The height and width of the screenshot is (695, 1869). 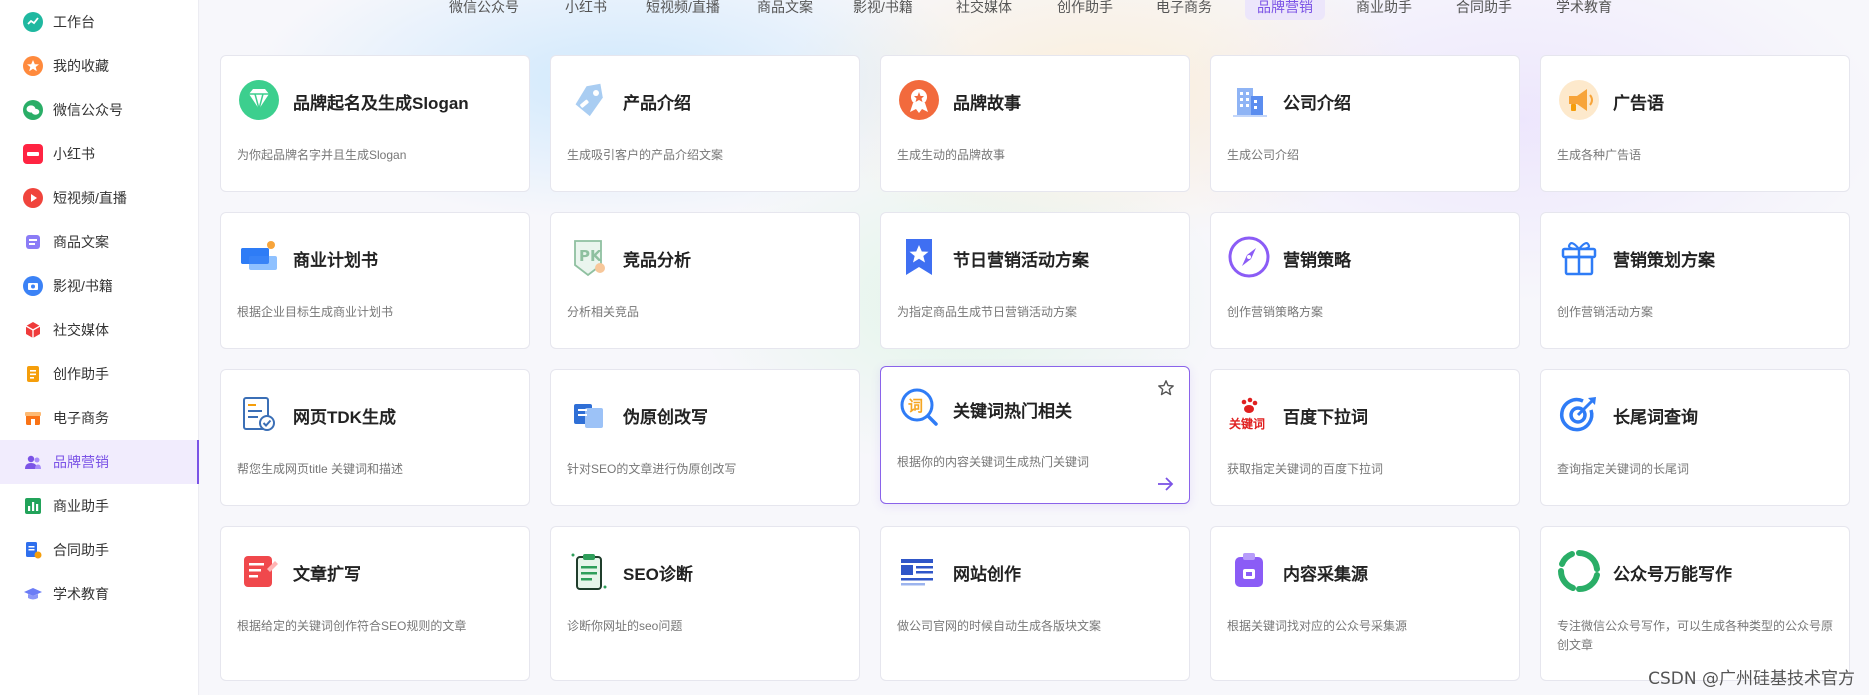 What do you see at coordinates (259, 257) in the screenshot?
I see `plan-icon` at bounding box center [259, 257].